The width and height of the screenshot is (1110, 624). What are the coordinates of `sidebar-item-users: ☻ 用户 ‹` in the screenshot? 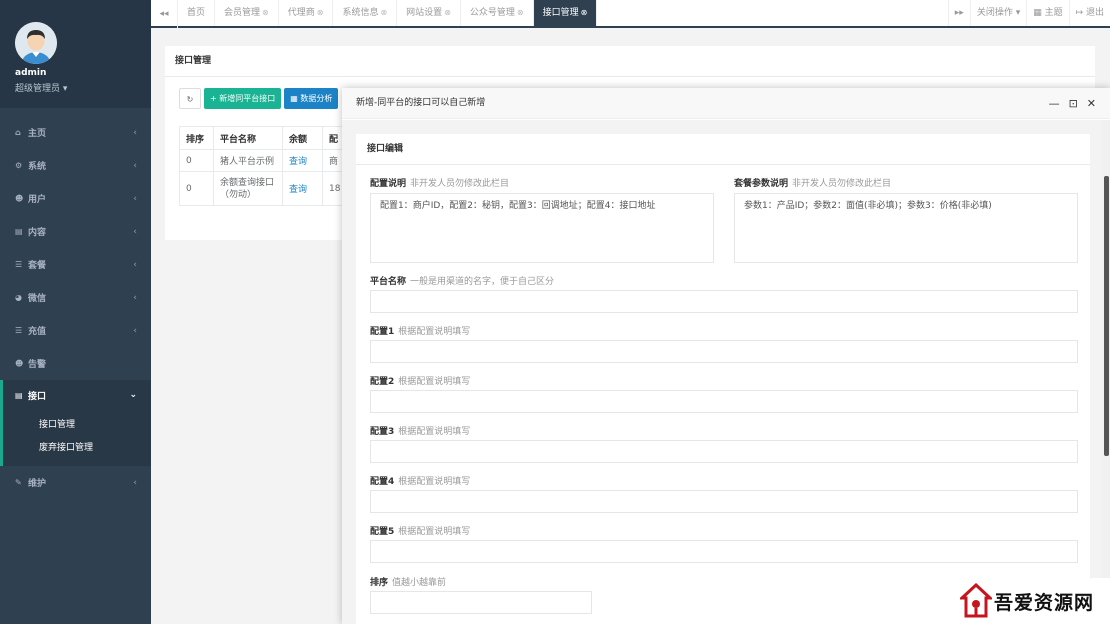 It's located at (75, 198).